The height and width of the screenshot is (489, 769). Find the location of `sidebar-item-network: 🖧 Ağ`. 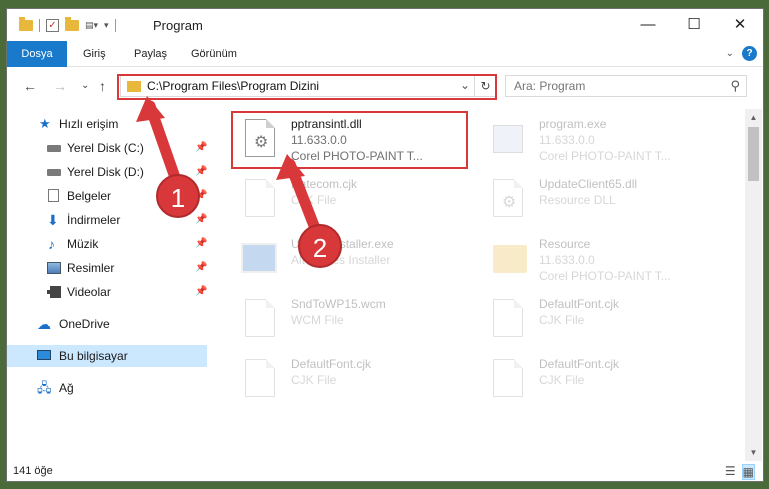

sidebar-item-network: 🖧 Ağ is located at coordinates (107, 388).